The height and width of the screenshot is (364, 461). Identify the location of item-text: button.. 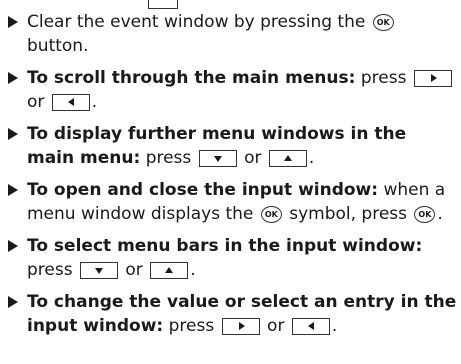
(58, 46).